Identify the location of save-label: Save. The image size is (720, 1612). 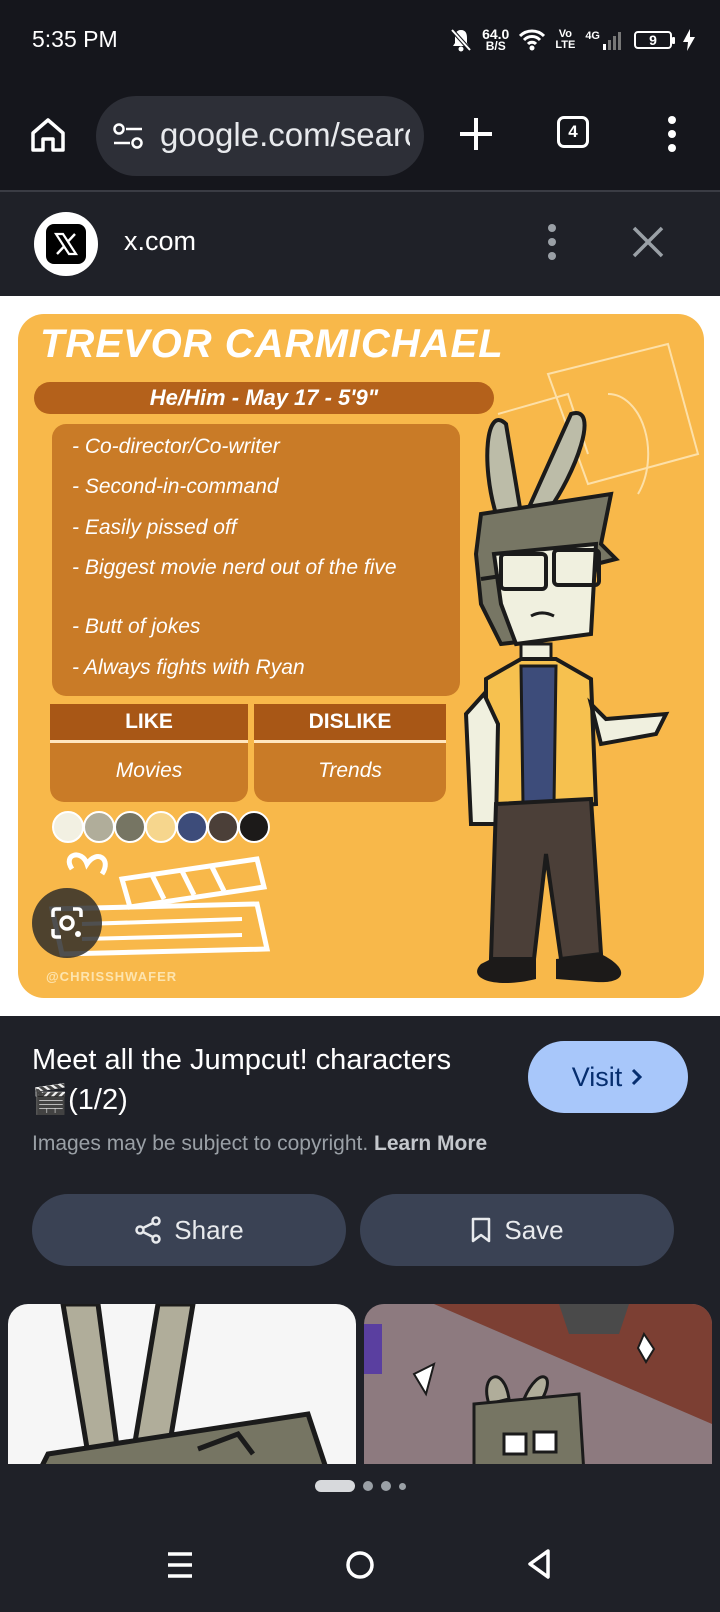
(534, 1229).